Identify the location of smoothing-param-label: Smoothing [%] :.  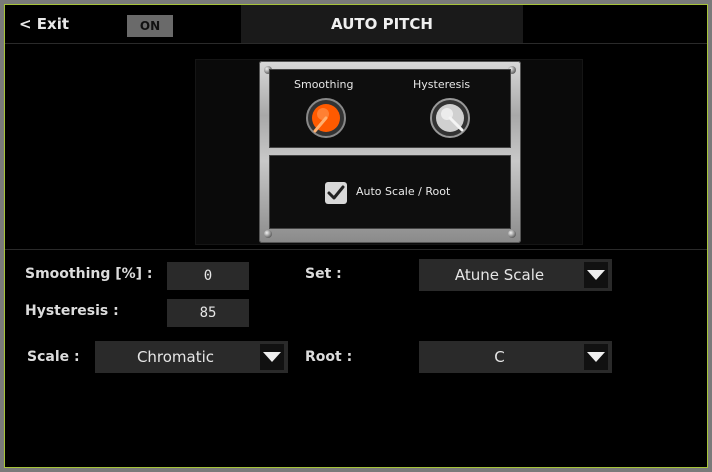
(89, 274).